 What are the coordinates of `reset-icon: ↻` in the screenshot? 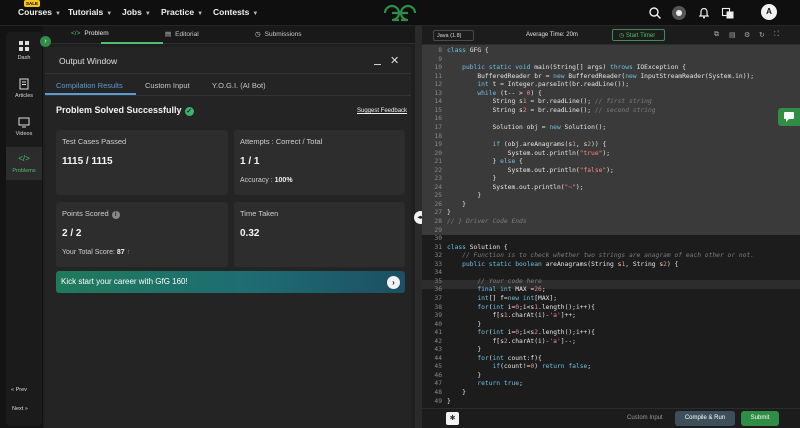 It's located at (762, 35).